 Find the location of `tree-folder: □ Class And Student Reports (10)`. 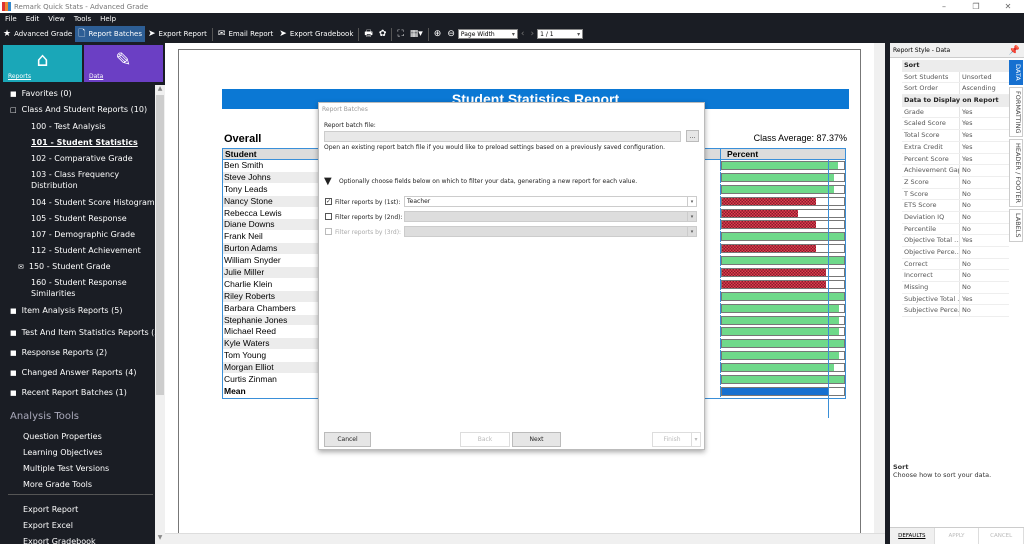

tree-folder: □ Class And Student Reports (10) is located at coordinates (78, 110).